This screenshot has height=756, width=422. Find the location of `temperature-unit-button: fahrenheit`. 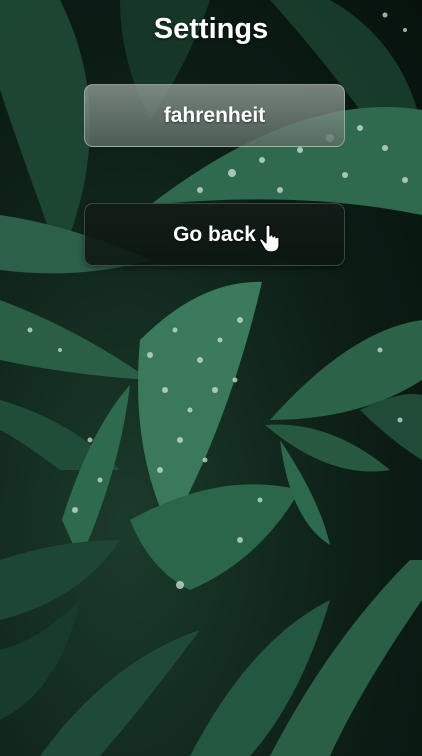

temperature-unit-button: fahrenheit is located at coordinates (214, 115).